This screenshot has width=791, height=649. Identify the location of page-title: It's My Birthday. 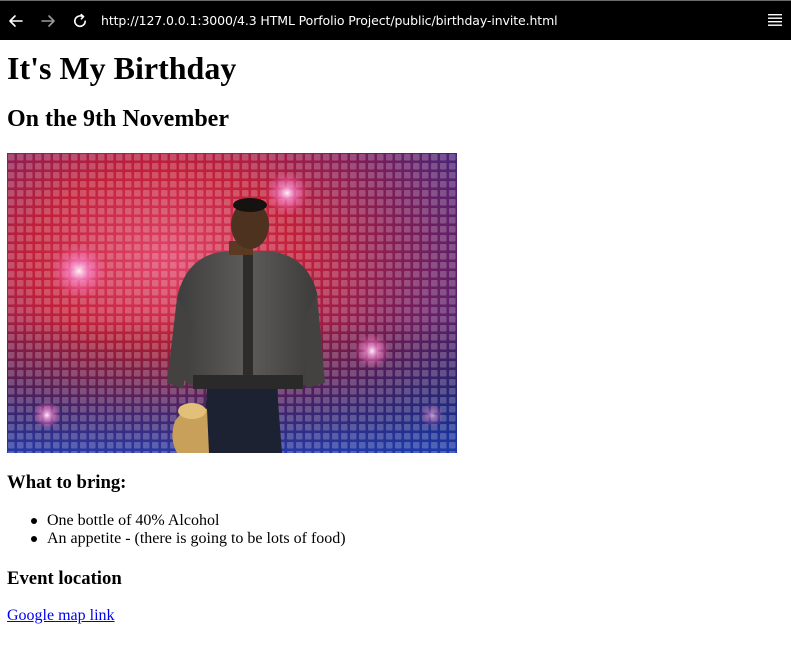
(122, 68).